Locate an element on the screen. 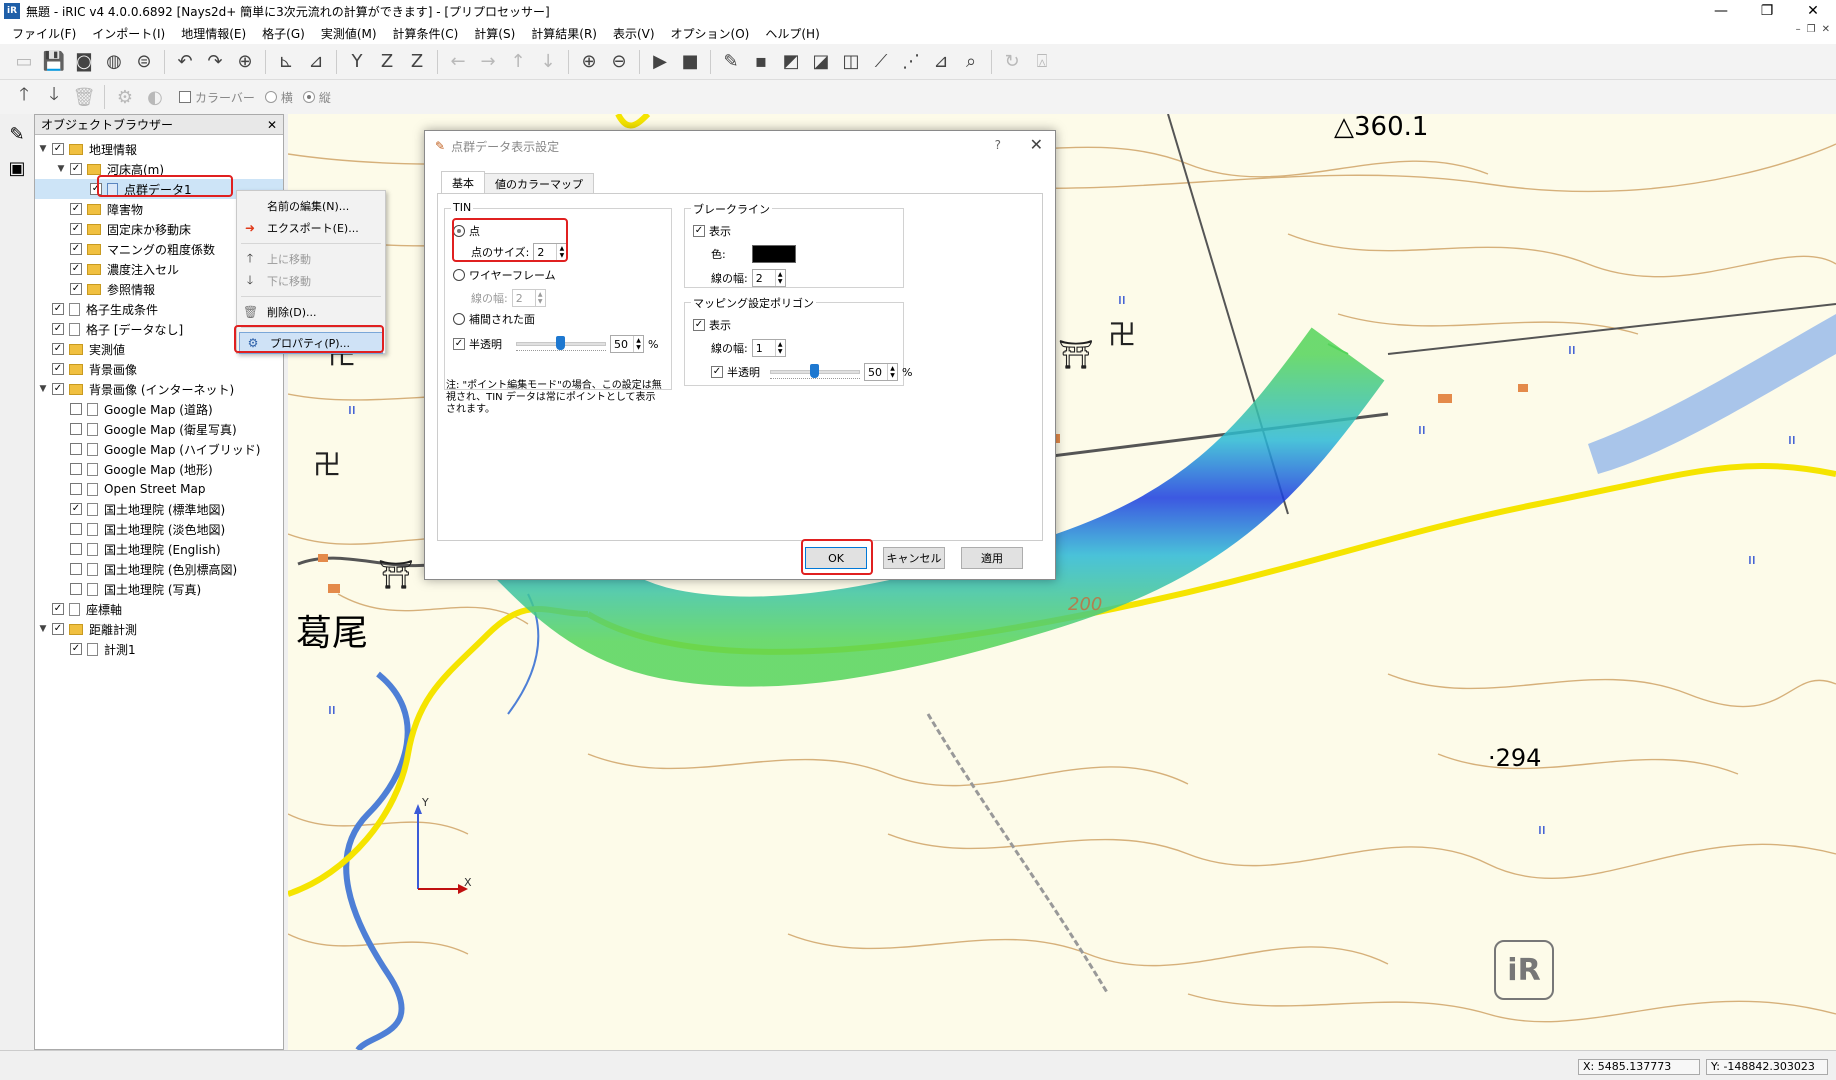 The width and height of the screenshot is (1836, 1080). wireframe-radio is located at coordinates (459, 275).